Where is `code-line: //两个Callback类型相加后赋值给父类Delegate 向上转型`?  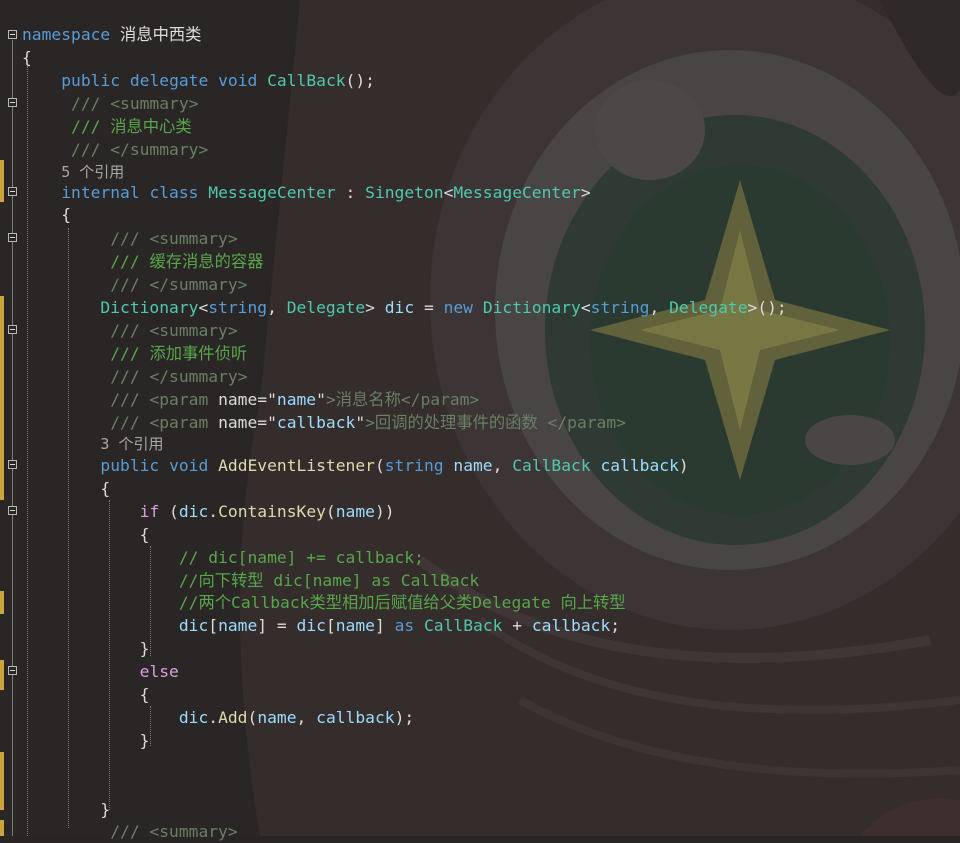
code-line: //两个Callback类型相加后赋值给父类Delegate 向上转型 is located at coordinates (324, 602).